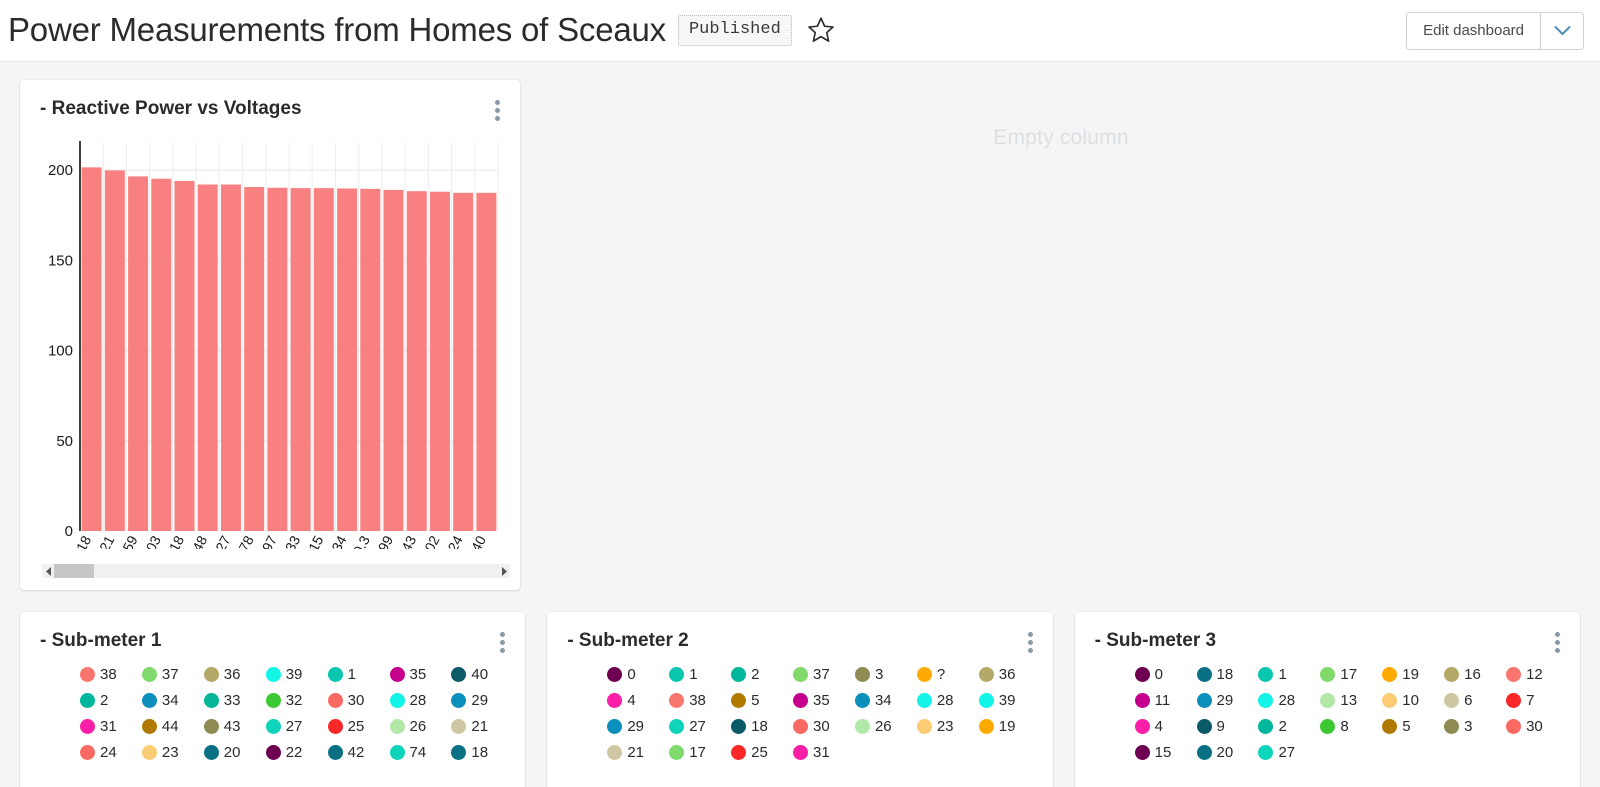 Image resolution: width=1600 pixels, height=787 pixels. What do you see at coordinates (481, 674) in the screenshot?
I see `legend-item: 40` at bounding box center [481, 674].